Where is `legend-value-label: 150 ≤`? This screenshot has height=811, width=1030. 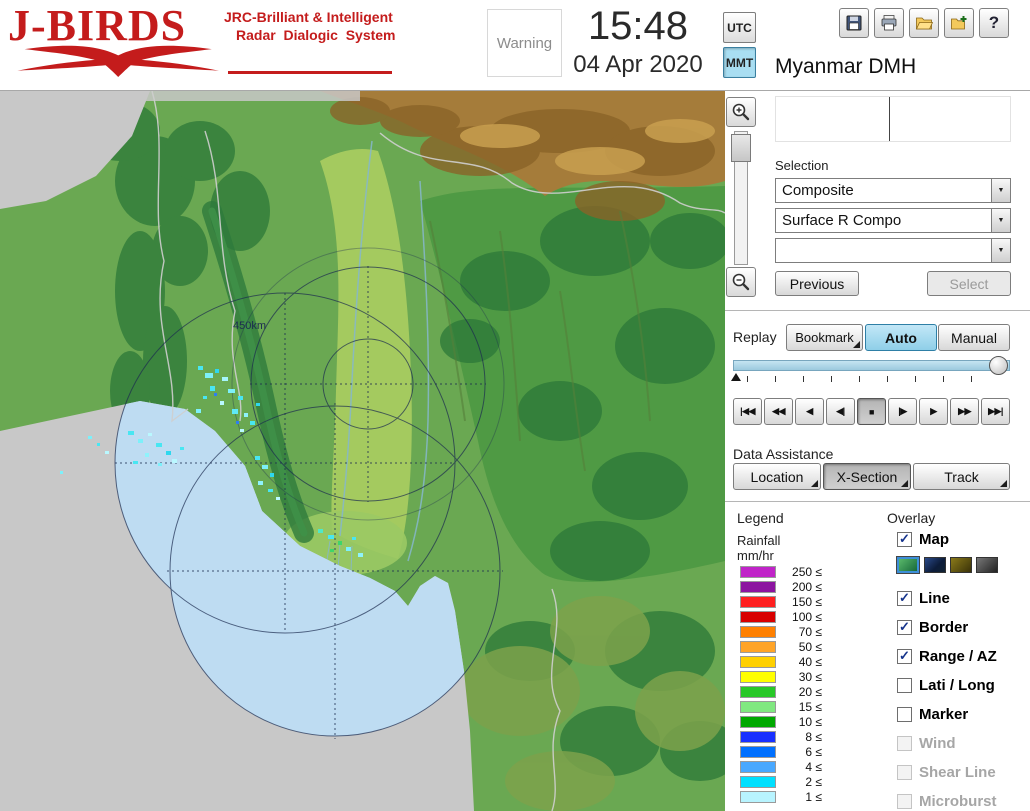 legend-value-label: 150 ≤ is located at coordinates (807, 602).